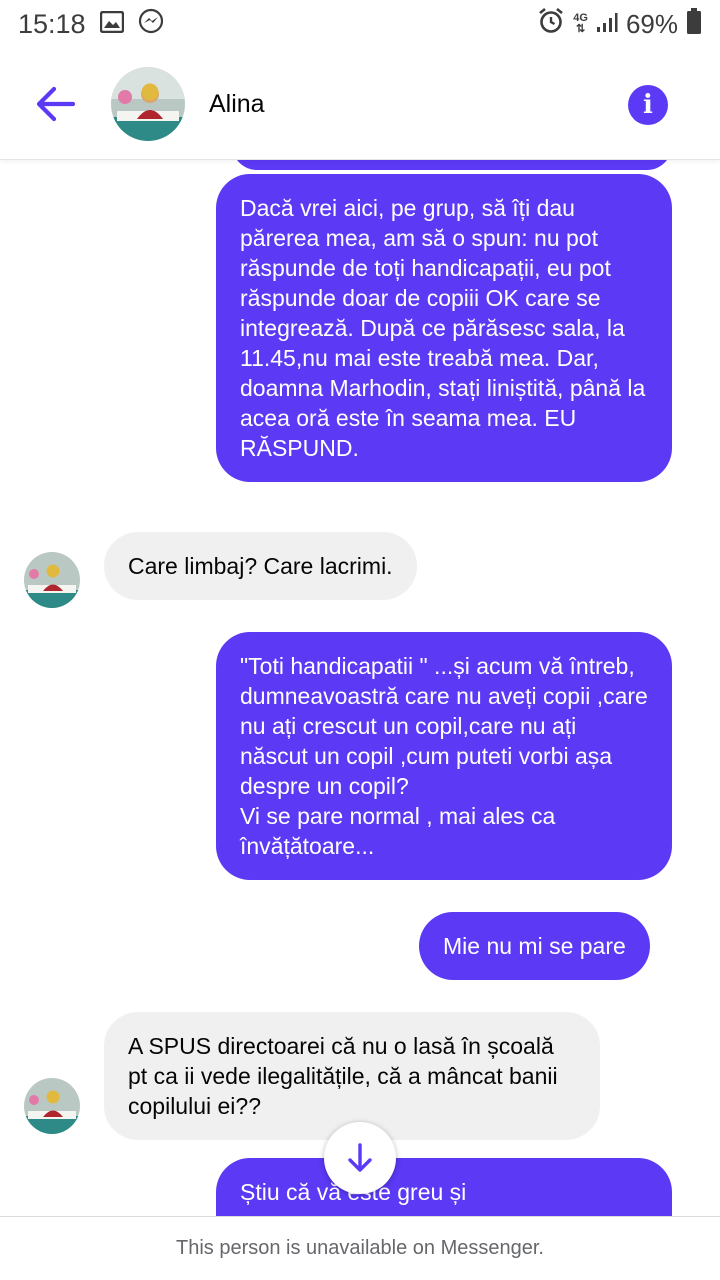  What do you see at coordinates (237, 104) in the screenshot?
I see `contact-name: Alina` at bounding box center [237, 104].